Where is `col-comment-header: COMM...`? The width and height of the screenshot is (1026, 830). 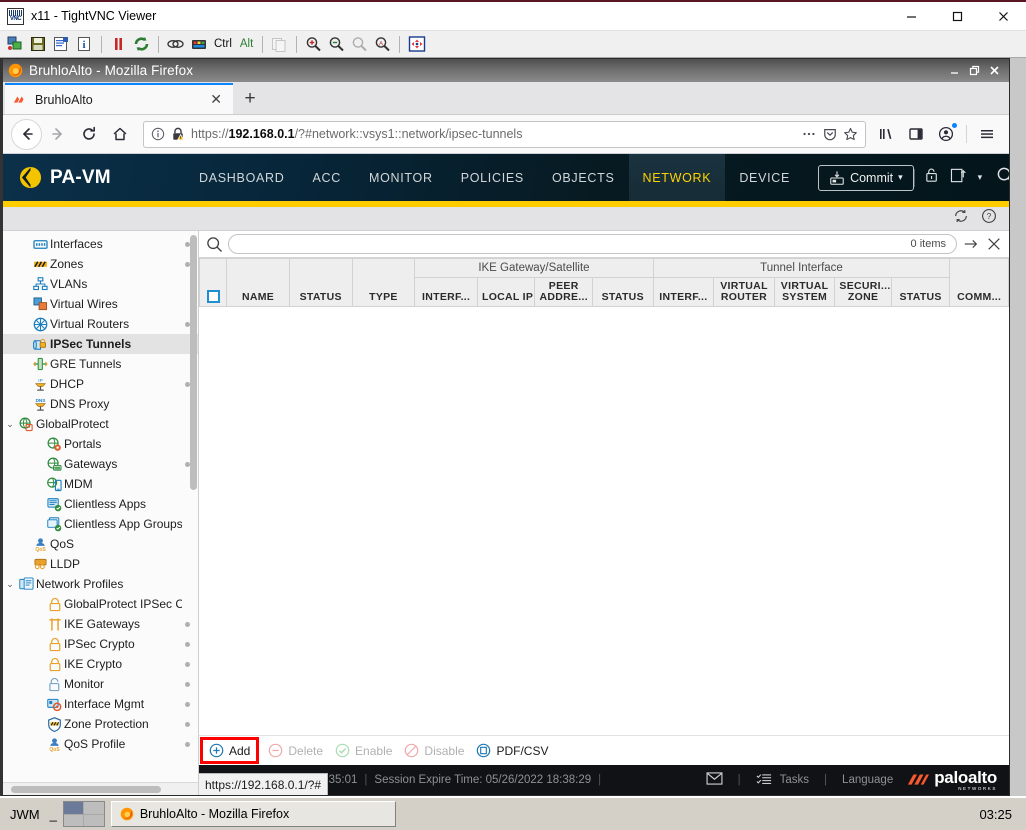
col-comment-header: COMM... is located at coordinates (979, 282).